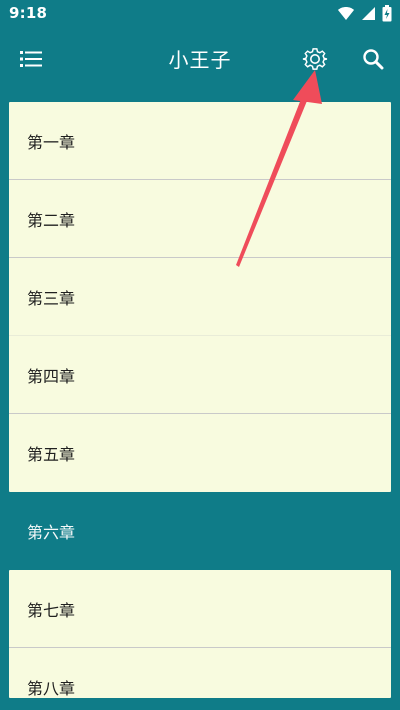 The image size is (400, 710). I want to click on chapter-label: 第六章, so click(51, 532).